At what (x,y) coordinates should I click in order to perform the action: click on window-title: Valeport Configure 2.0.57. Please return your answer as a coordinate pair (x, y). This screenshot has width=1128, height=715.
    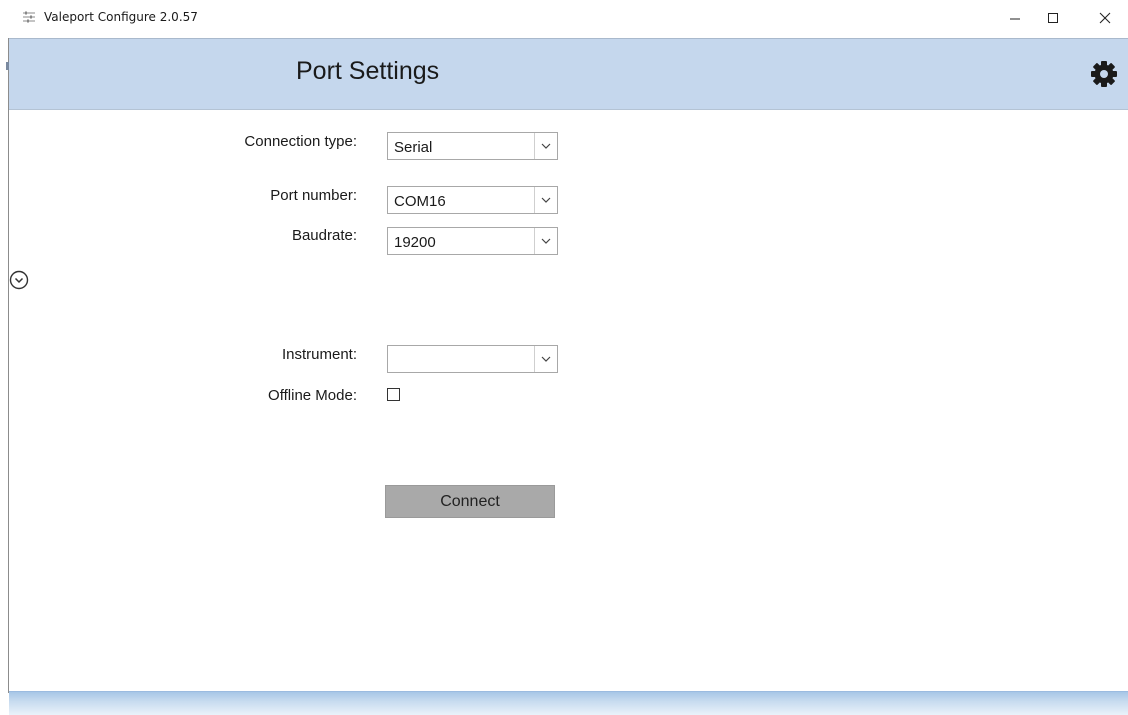
    Looking at the image, I should click on (121, 17).